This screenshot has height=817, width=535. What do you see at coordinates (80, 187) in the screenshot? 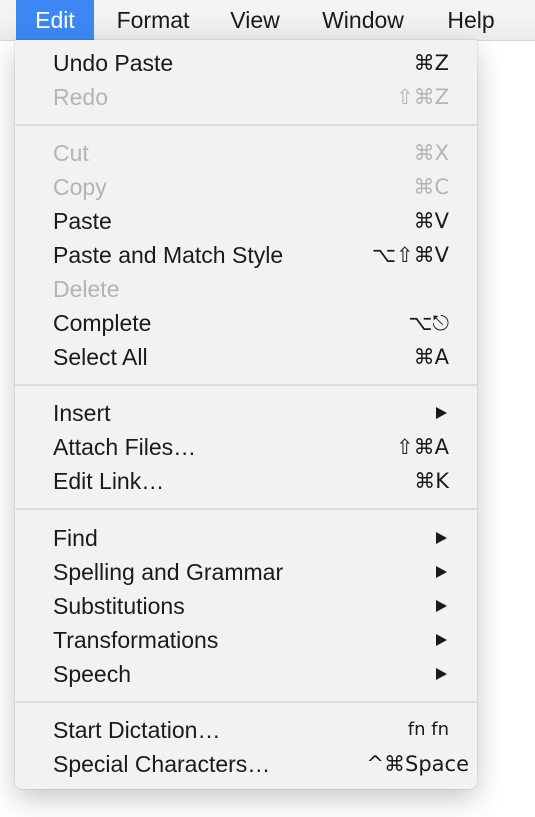
I see `menu-item-label: Copy` at bounding box center [80, 187].